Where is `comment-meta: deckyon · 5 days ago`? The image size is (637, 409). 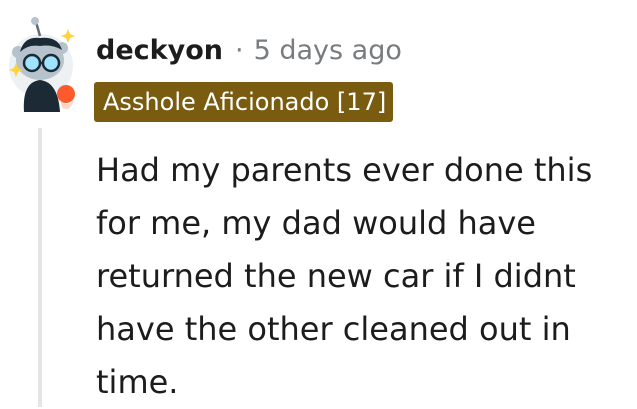 comment-meta: deckyon · 5 days ago is located at coordinates (249, 50).